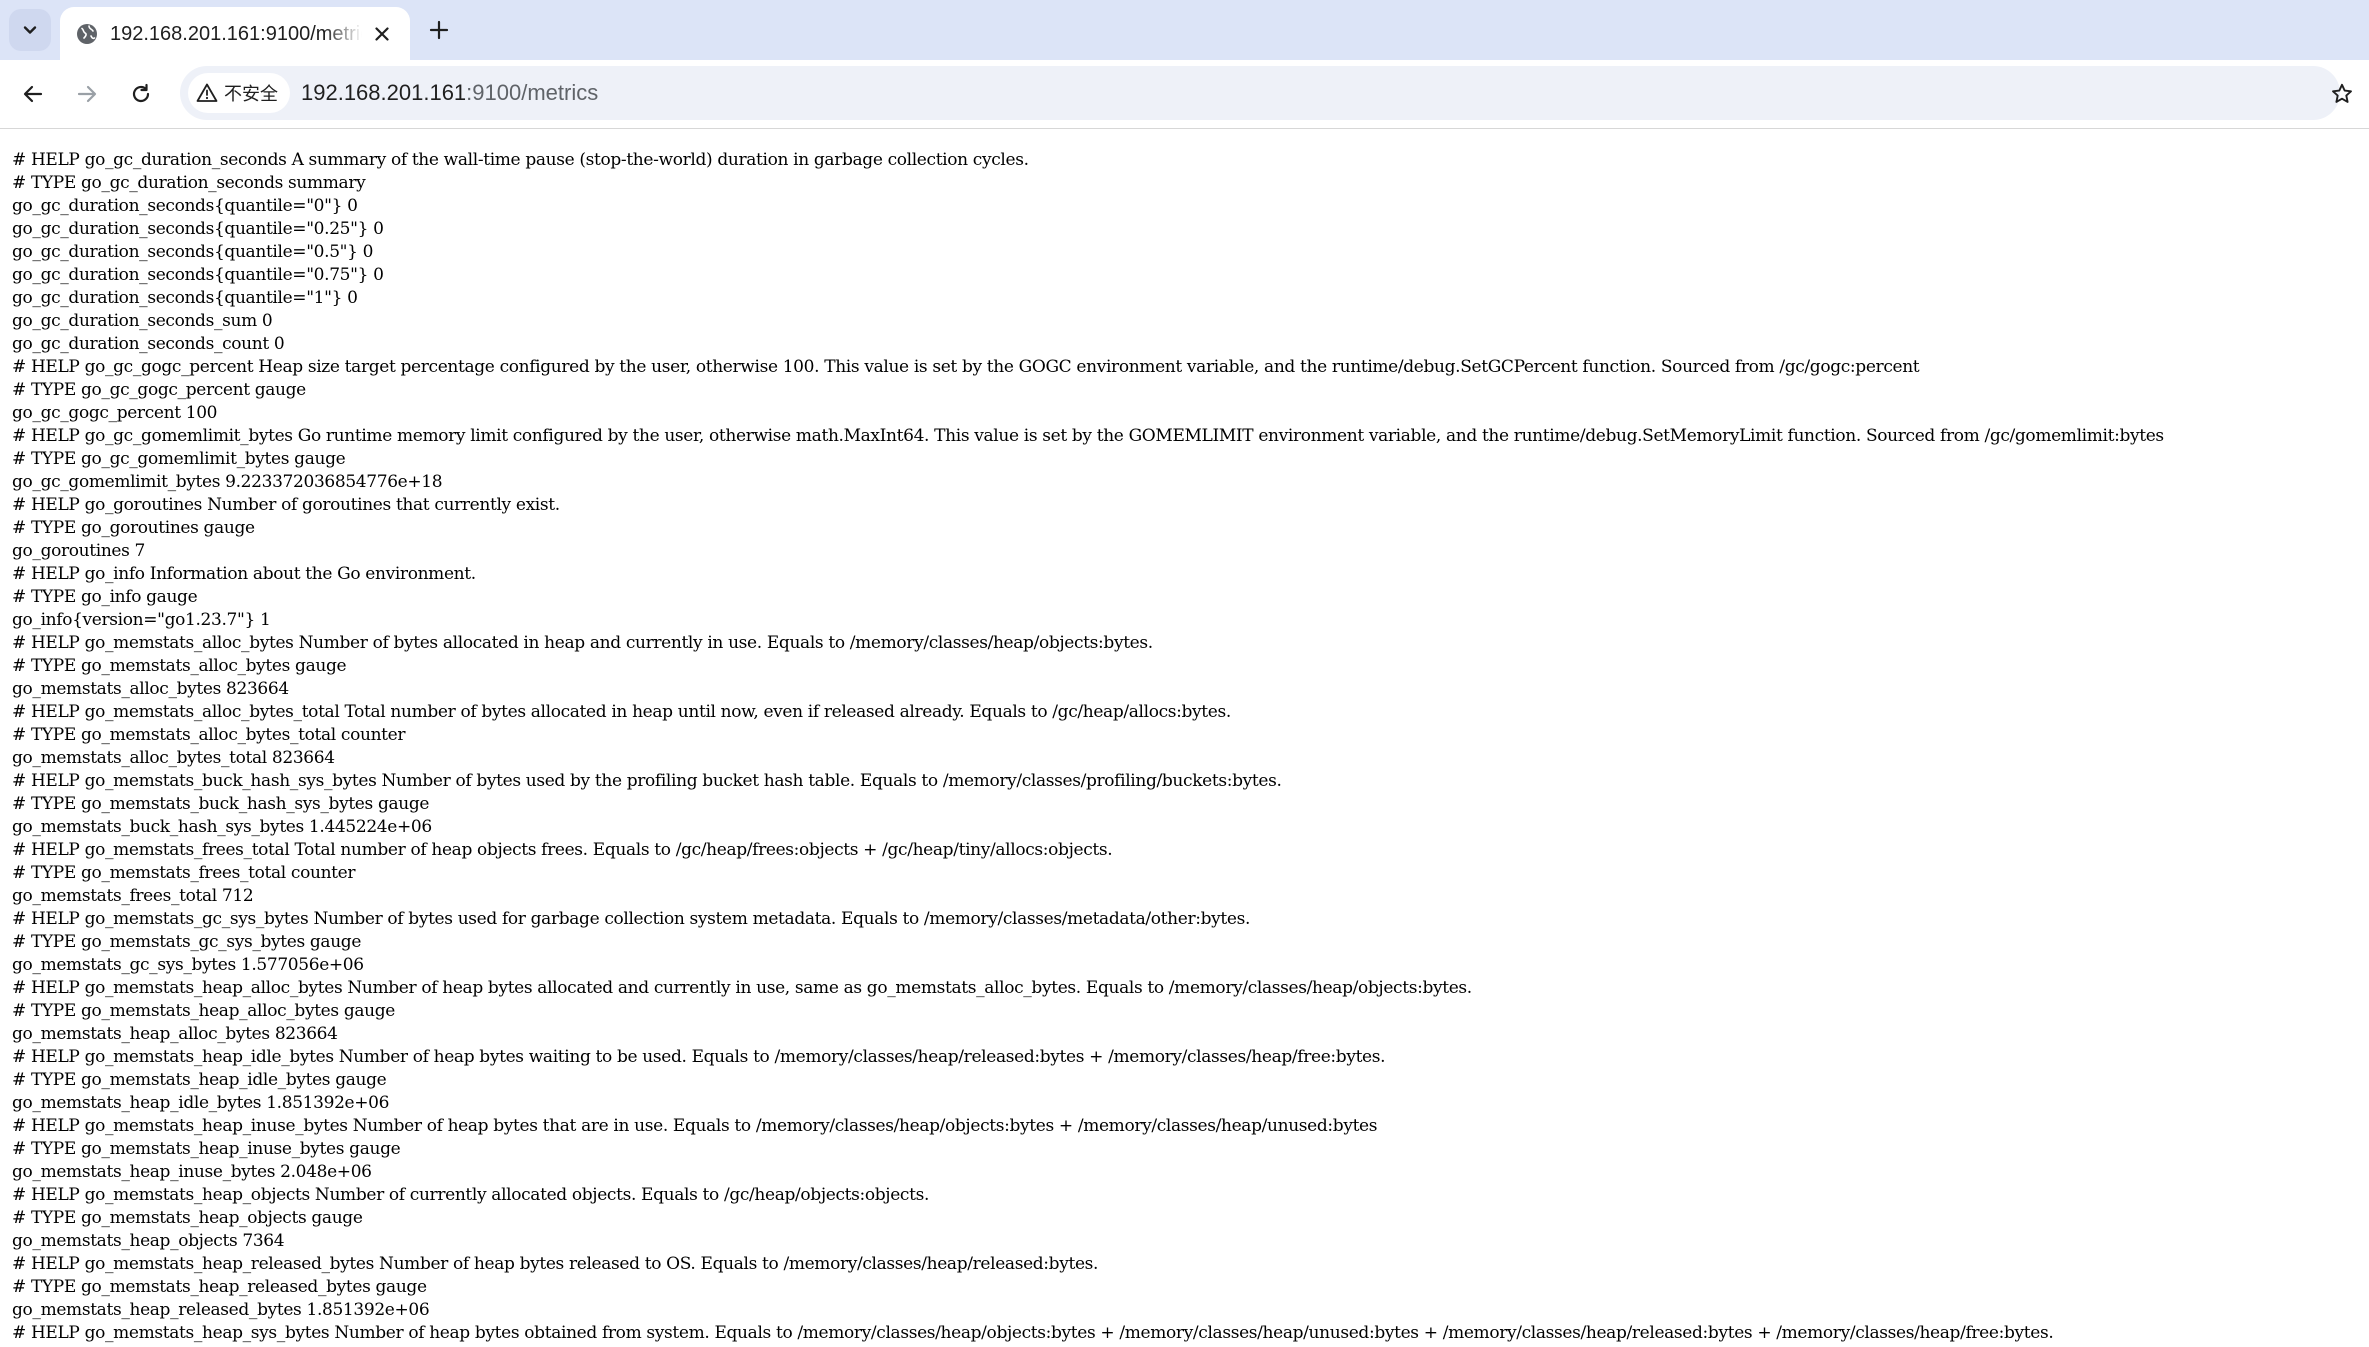  Describe the element at coordinates (185, 298) in the screenshot. I see `metrics-line: go_gc_duration_seconds{quantile="1"} 0` at that location.